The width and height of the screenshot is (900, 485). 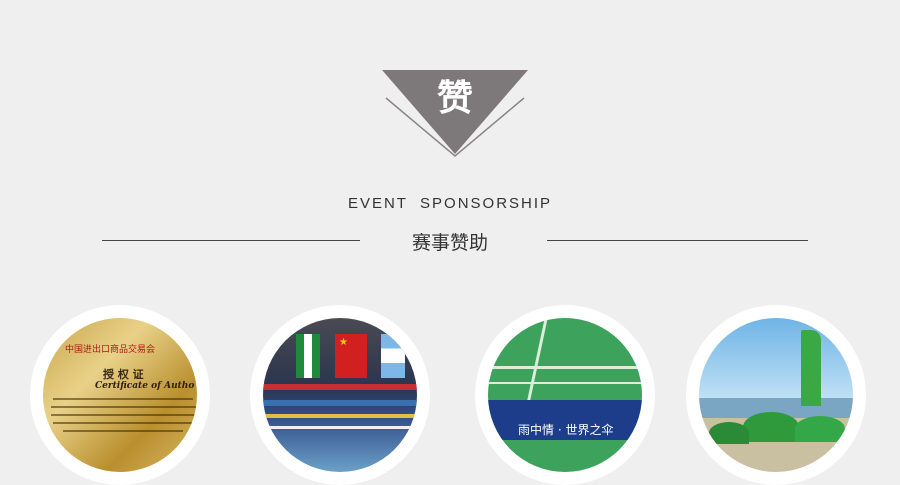 I want to click on divider-right, so click(x=677, y=240).